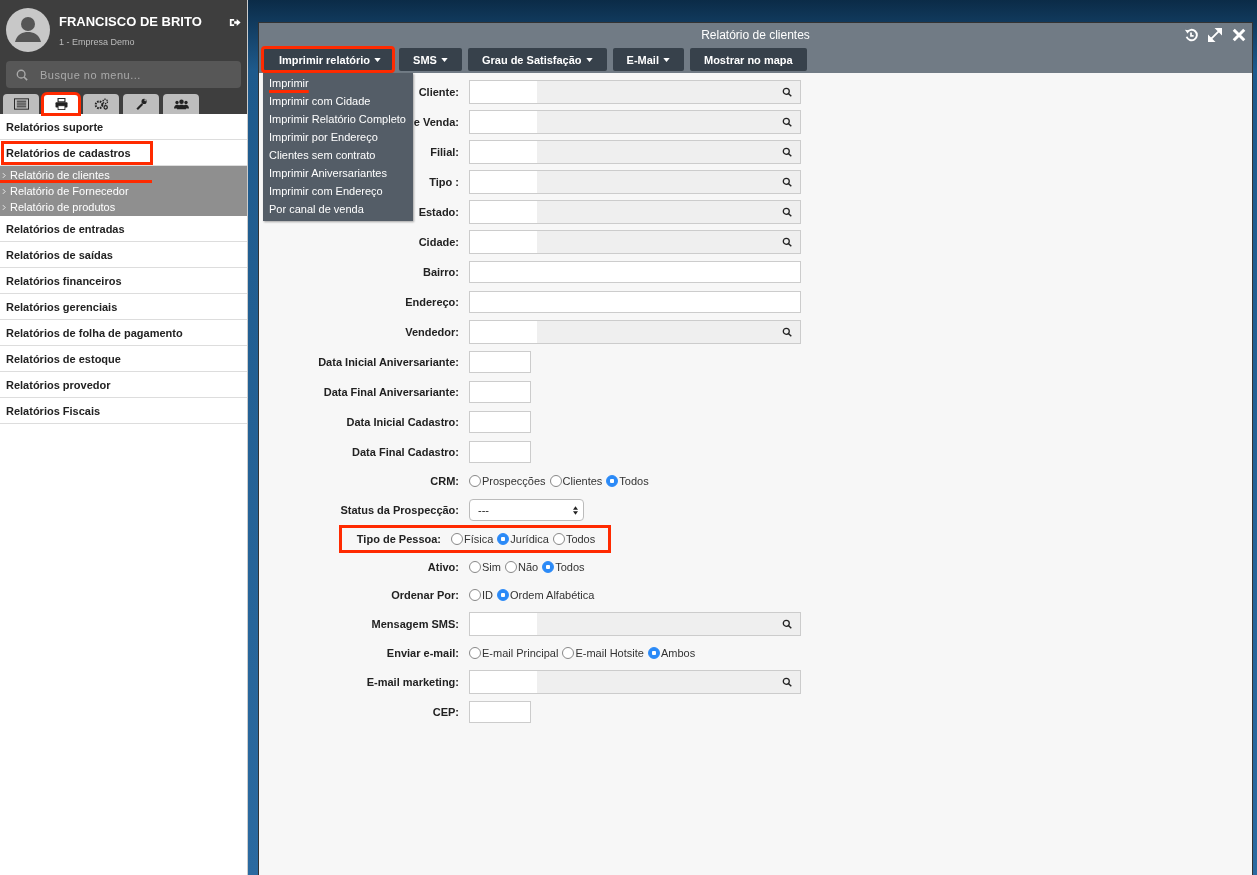 The image size is (1257, 875). What do you see at coordinates (521, 567) in the screenshot?
I see `radio-option: Não` at bounding box center [521, 567].